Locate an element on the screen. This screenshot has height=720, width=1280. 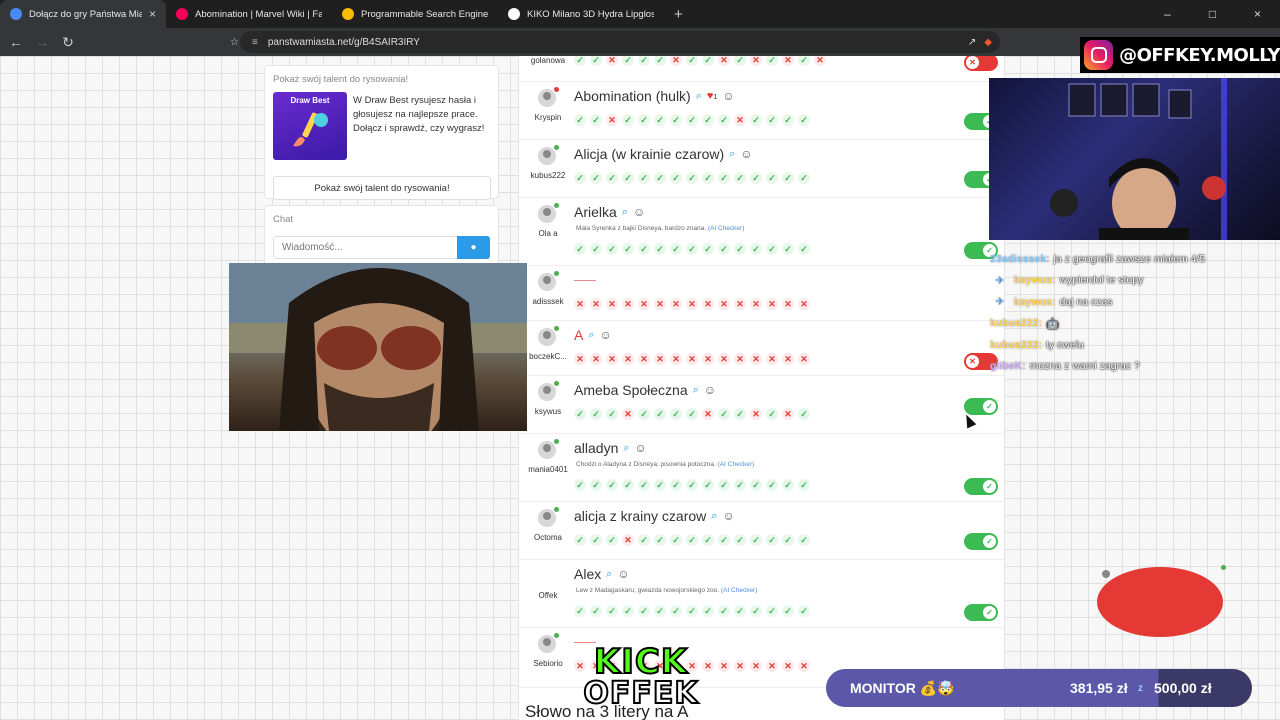
answer-word: alladyn ⌕ ☺ is located at coordinates (610, 448).